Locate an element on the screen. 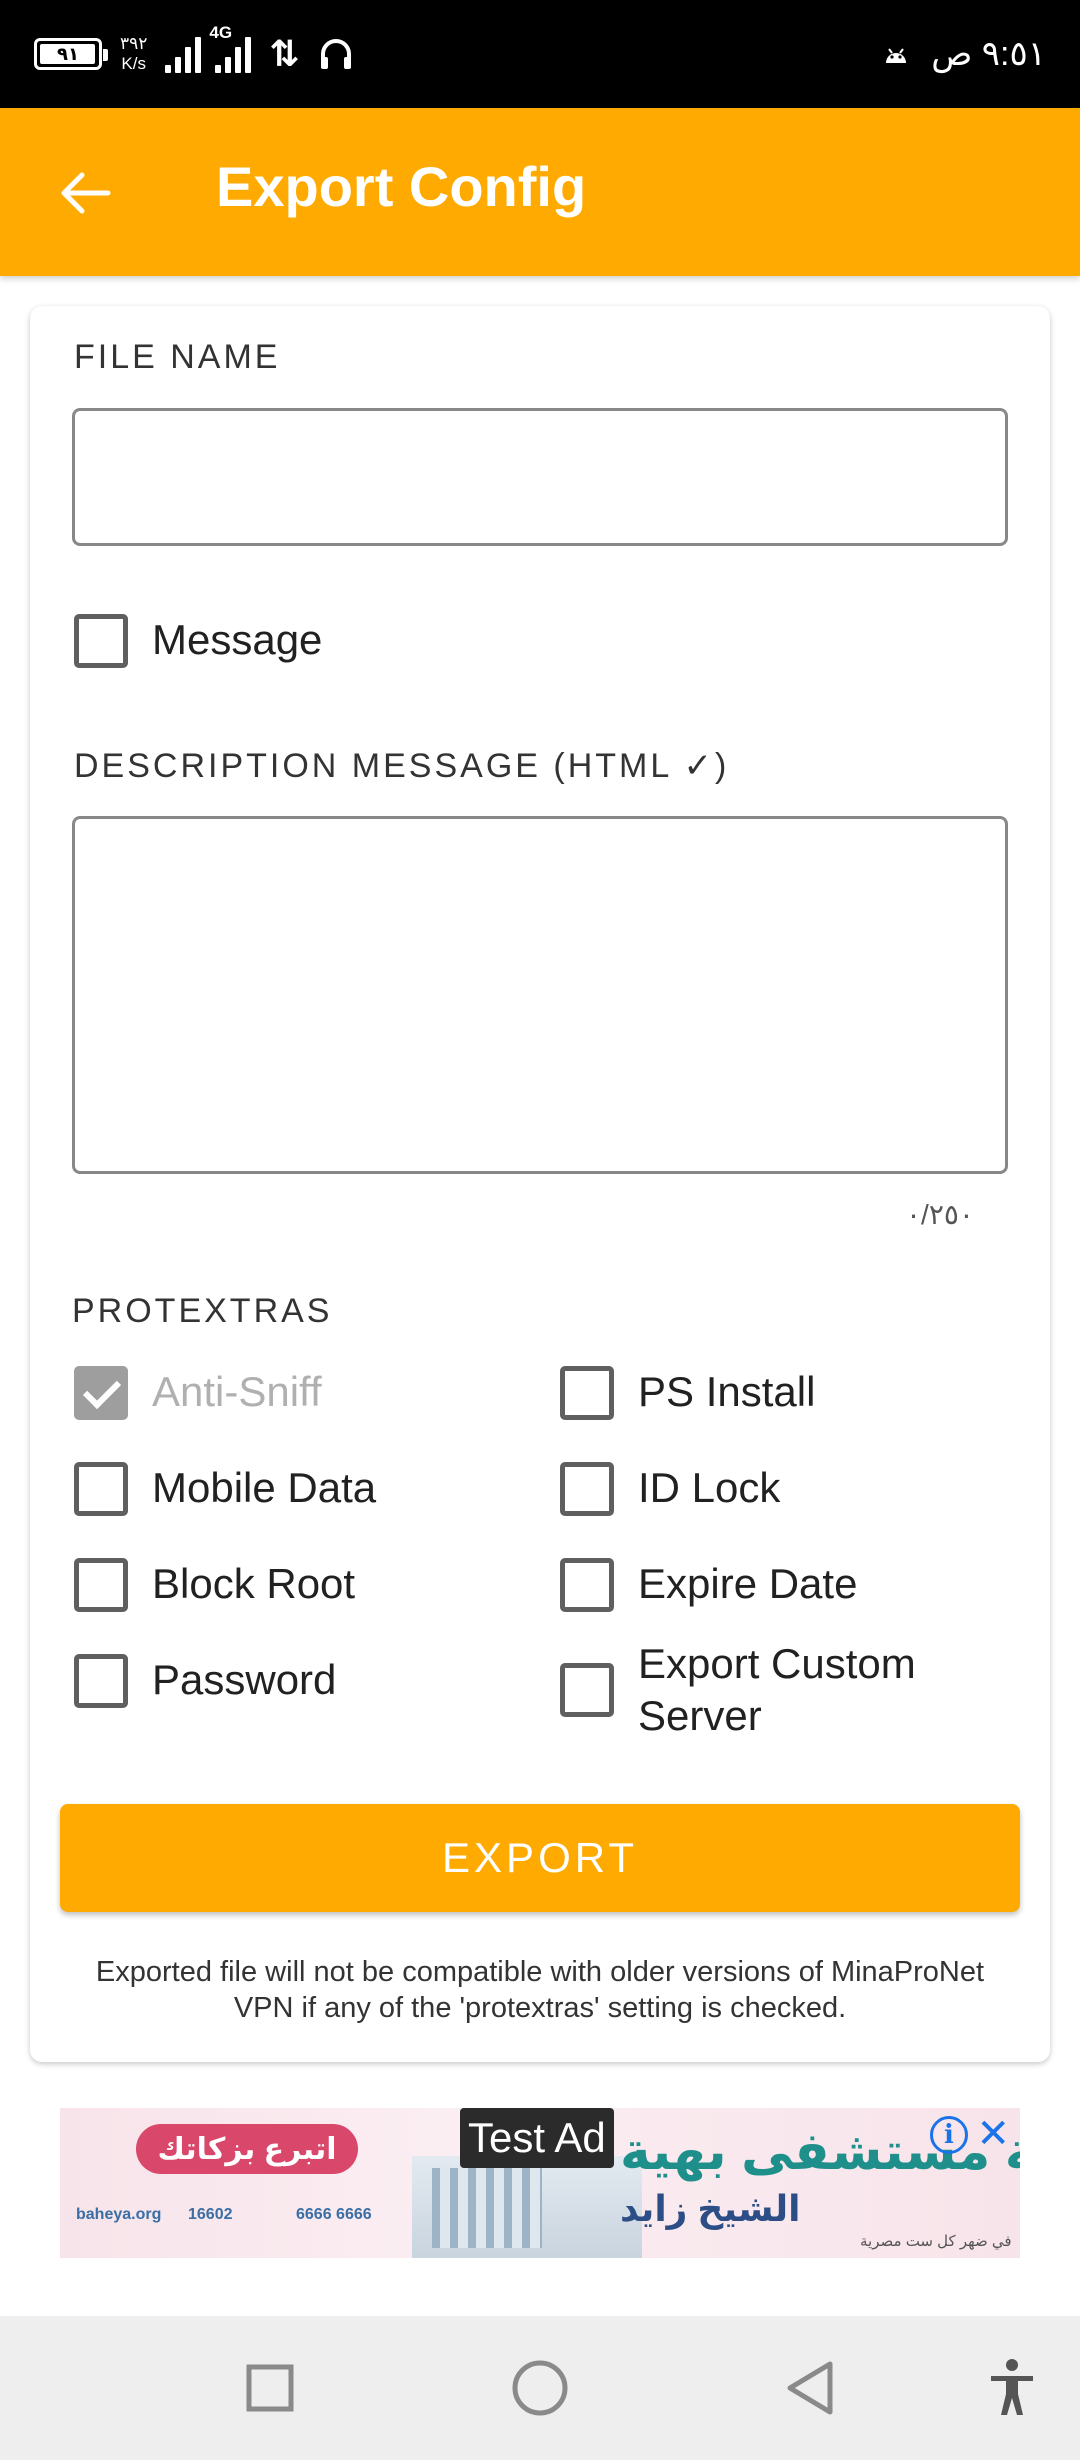 The height and width of the screenshot is (2460, 1080). battery-level: ٩١ is located at coordinates (68, 53).